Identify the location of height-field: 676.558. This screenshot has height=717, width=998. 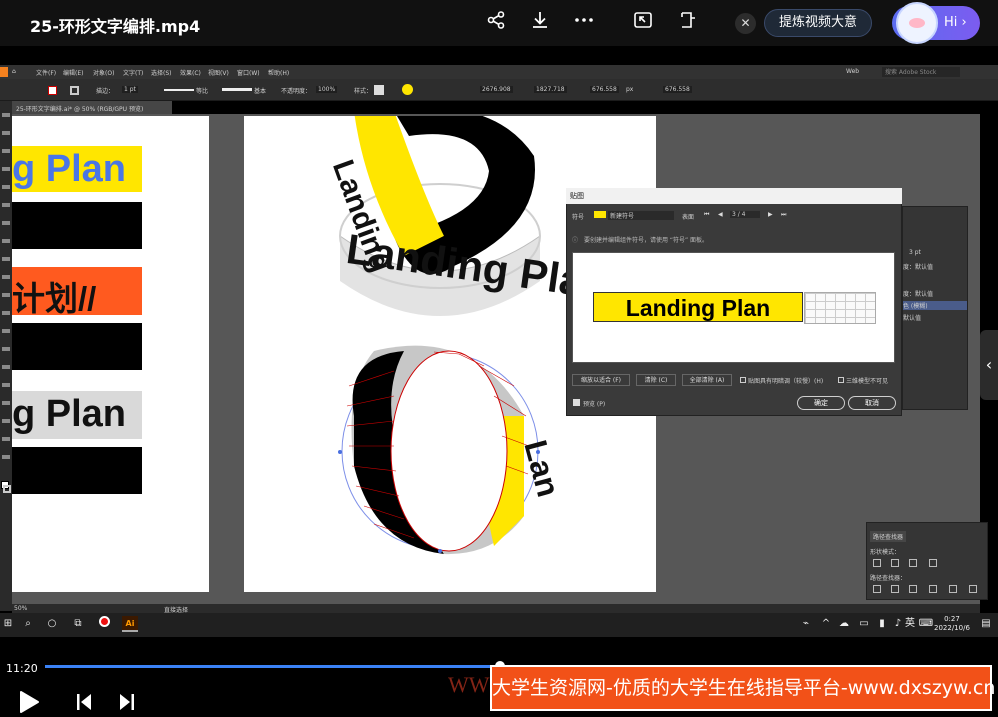
(677, 89).